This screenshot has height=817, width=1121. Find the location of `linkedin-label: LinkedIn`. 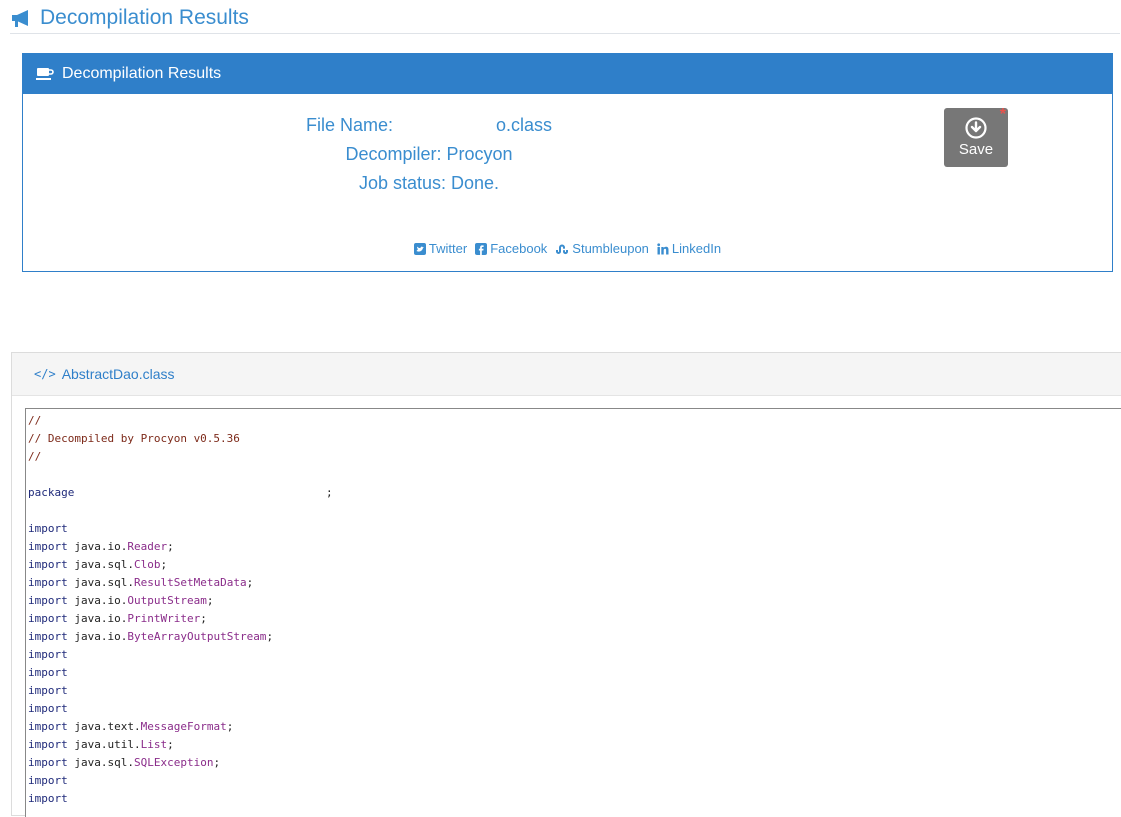

linkedin-label: LinkedIn is located at coordinates (696, 248).